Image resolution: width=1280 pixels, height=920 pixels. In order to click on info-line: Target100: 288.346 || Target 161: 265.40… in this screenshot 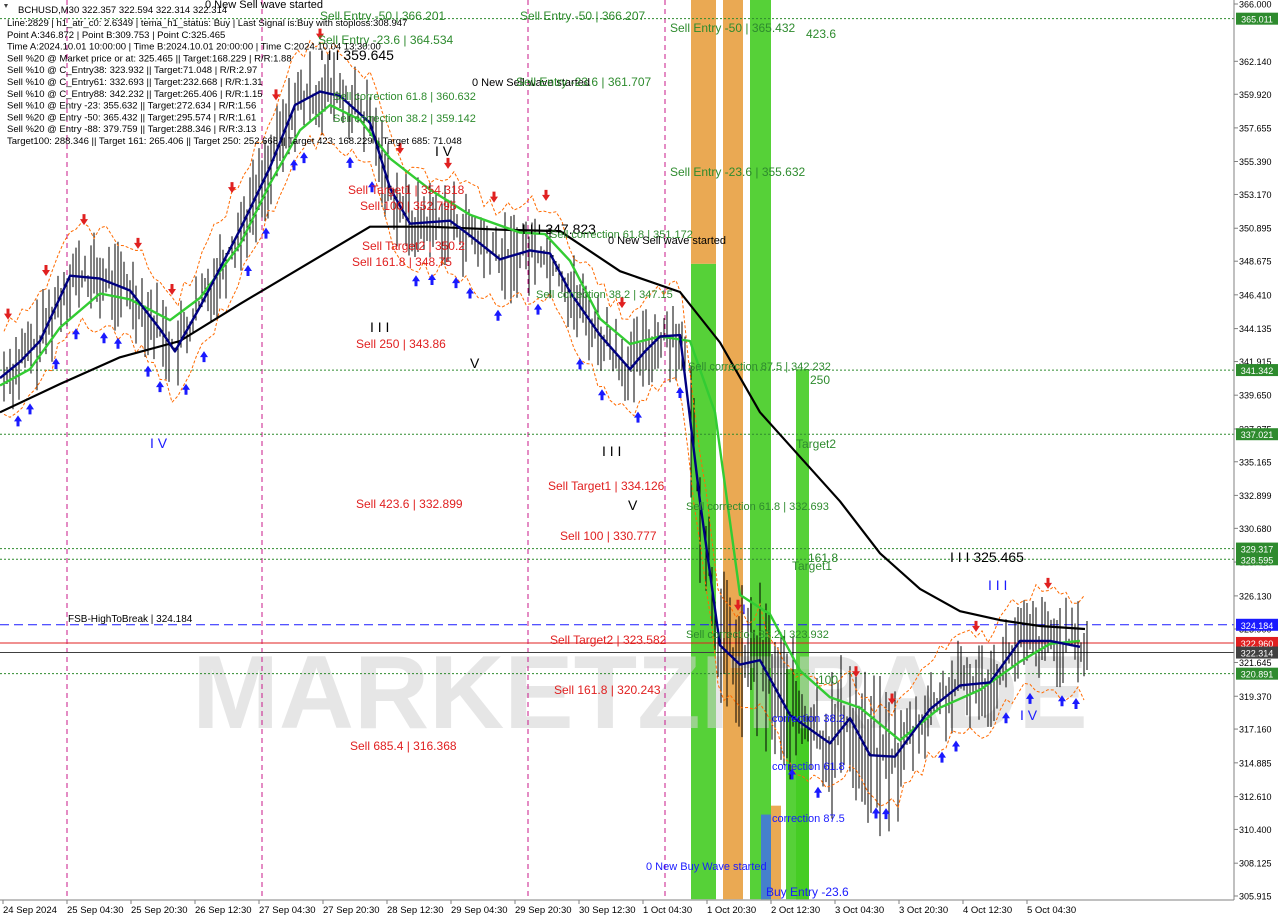, I will do `click(234, 141)`.